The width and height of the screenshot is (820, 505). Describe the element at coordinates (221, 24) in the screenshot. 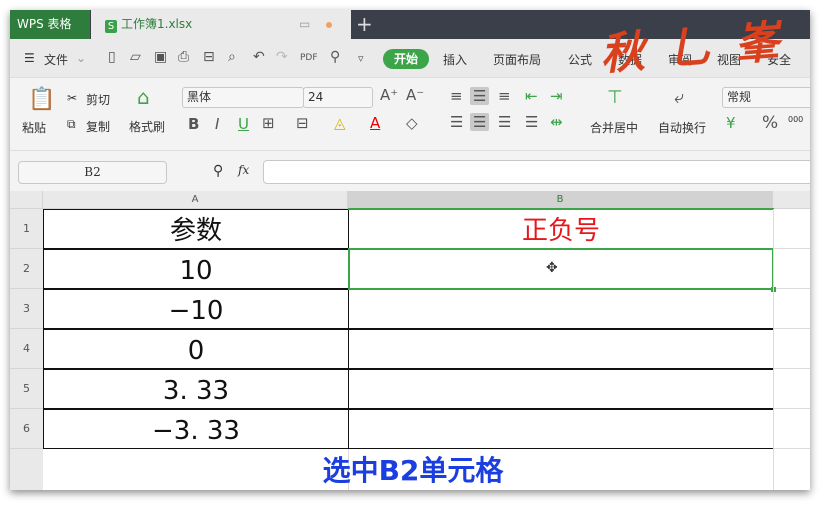

I see `document-tab: S 工作簿1.xlsx ▭` at that location.